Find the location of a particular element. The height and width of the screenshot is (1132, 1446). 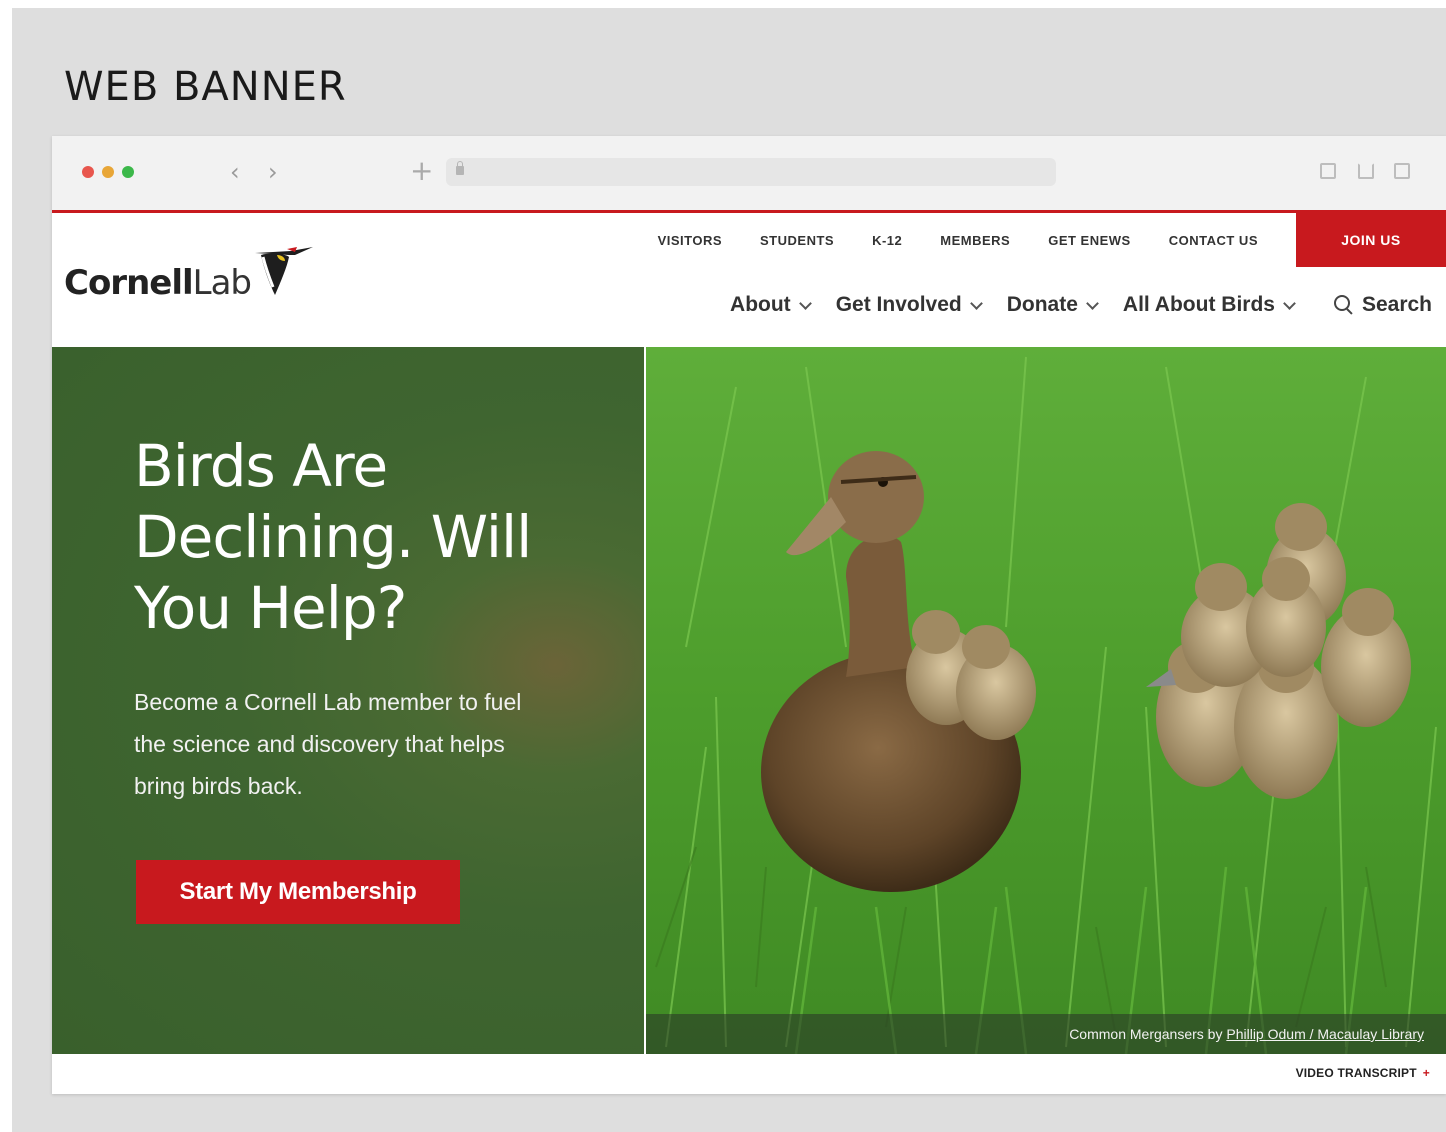

nav-get-involved-label: Get Involved is located at coordinates (898, 304).